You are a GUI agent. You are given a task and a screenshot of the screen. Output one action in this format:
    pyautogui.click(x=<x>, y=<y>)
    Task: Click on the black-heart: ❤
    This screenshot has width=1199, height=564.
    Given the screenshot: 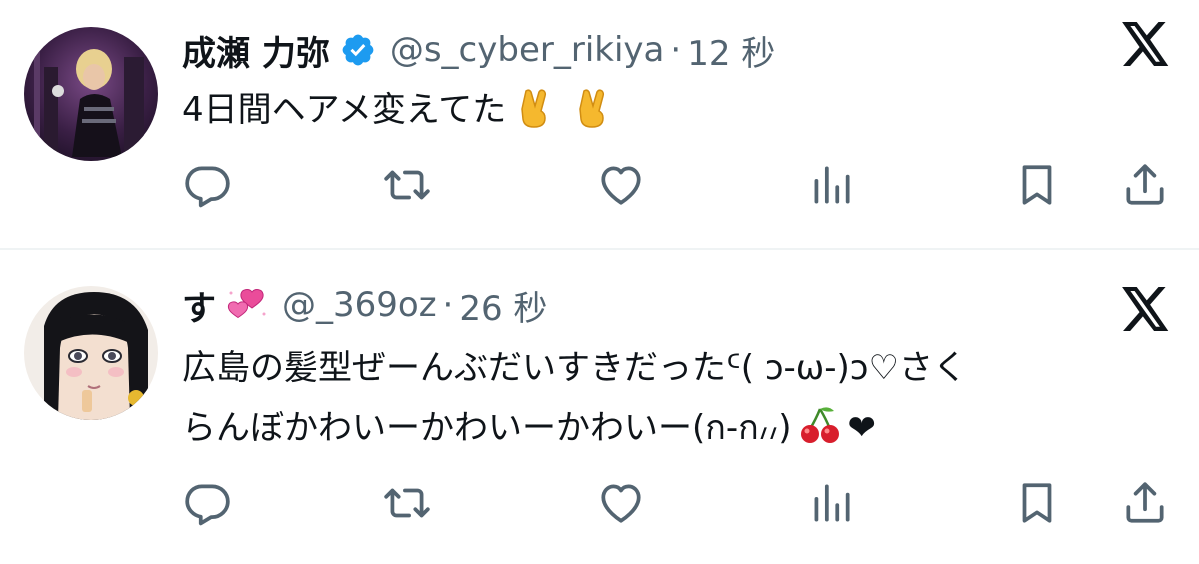 What is the action you would take?
    pyautogui.click(x=862, y=428)
    